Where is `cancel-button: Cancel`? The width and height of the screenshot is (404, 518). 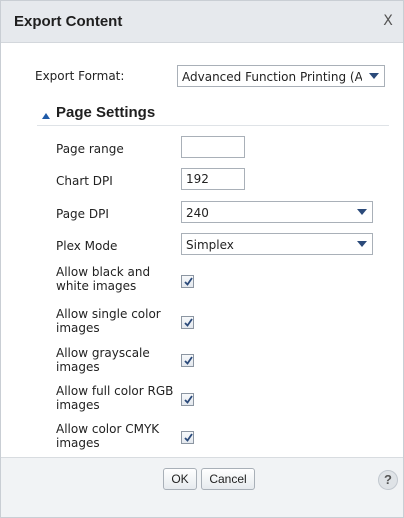 cancel-button: Cancel is located at coordinates (228, 479).